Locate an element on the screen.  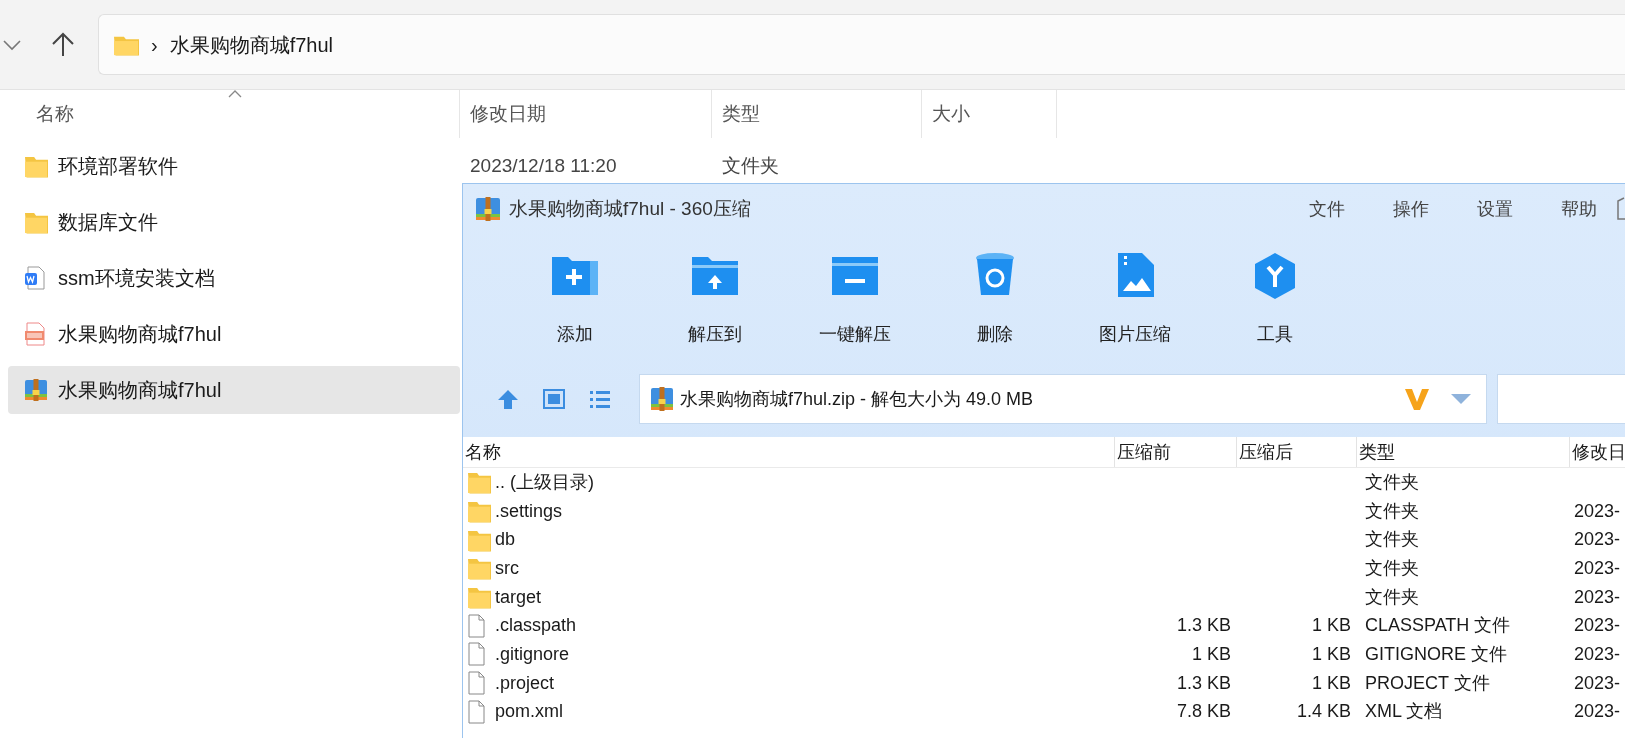
toolbar-button: 删除 is located at coordinates (995, 301).